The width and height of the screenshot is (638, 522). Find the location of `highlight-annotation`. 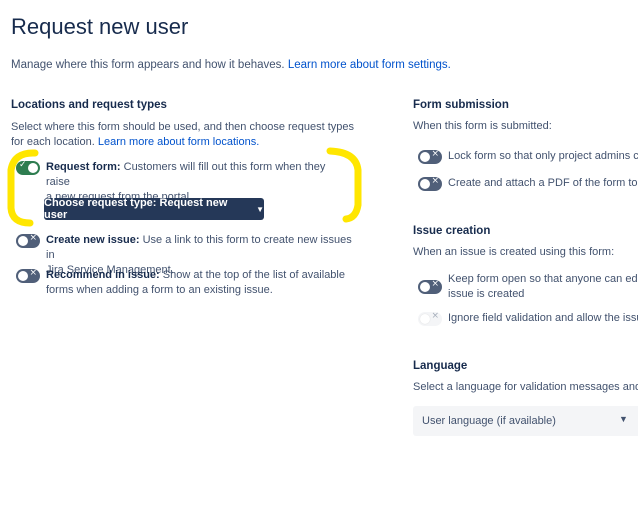

highlight-annotation is located at coordinates (184, 187).